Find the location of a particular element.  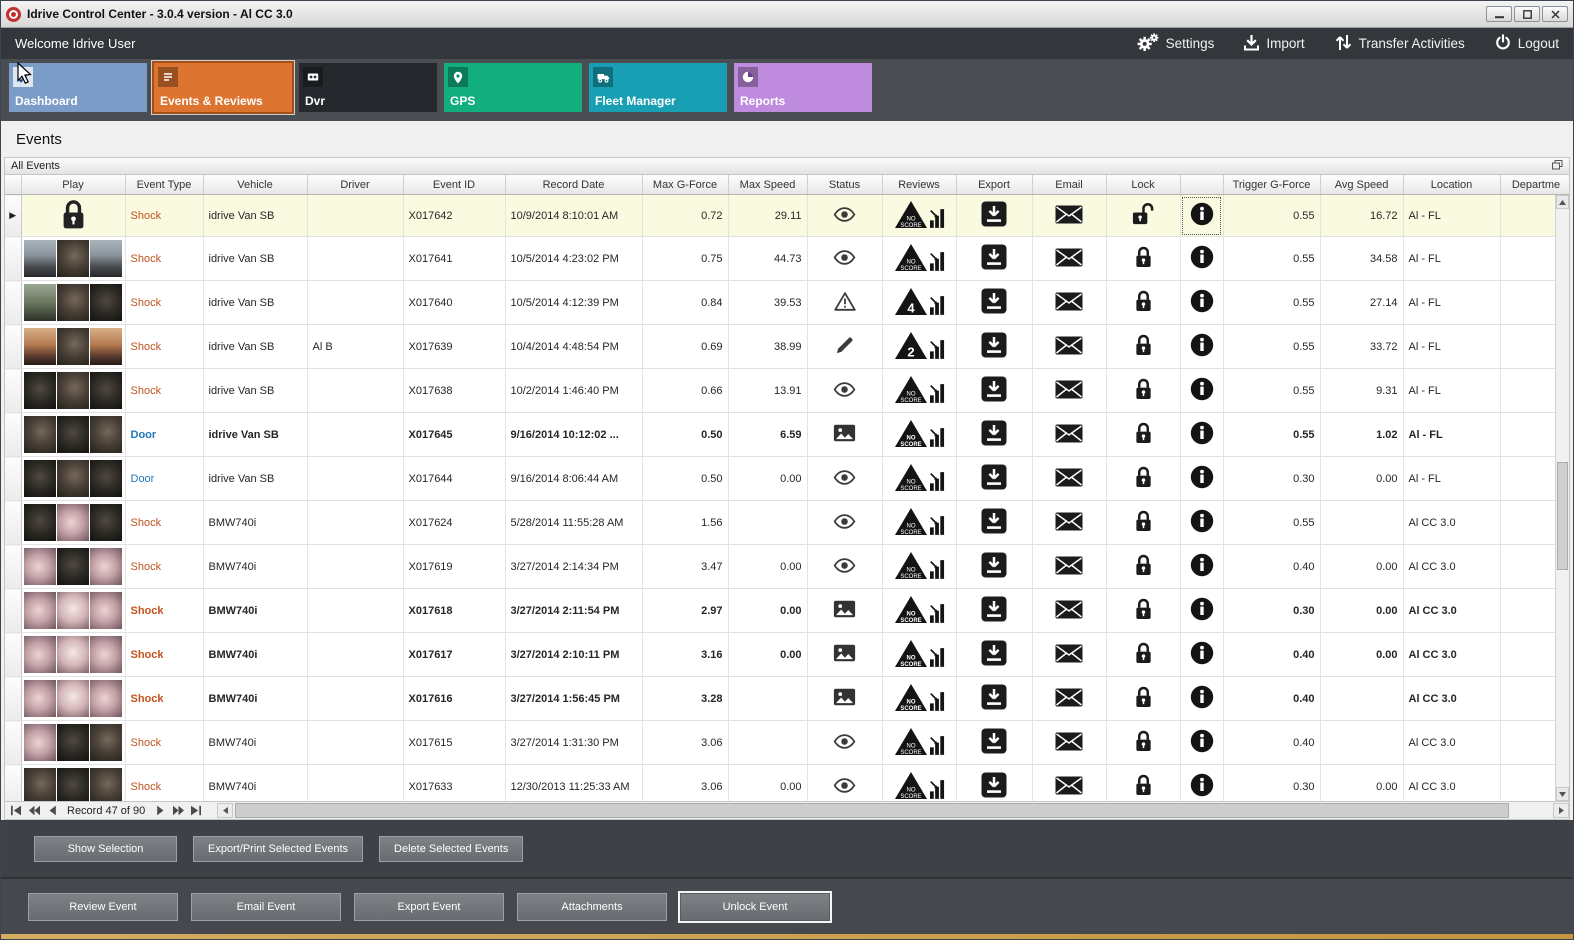

column-header-export: Export is located at coordinates (994, 185).